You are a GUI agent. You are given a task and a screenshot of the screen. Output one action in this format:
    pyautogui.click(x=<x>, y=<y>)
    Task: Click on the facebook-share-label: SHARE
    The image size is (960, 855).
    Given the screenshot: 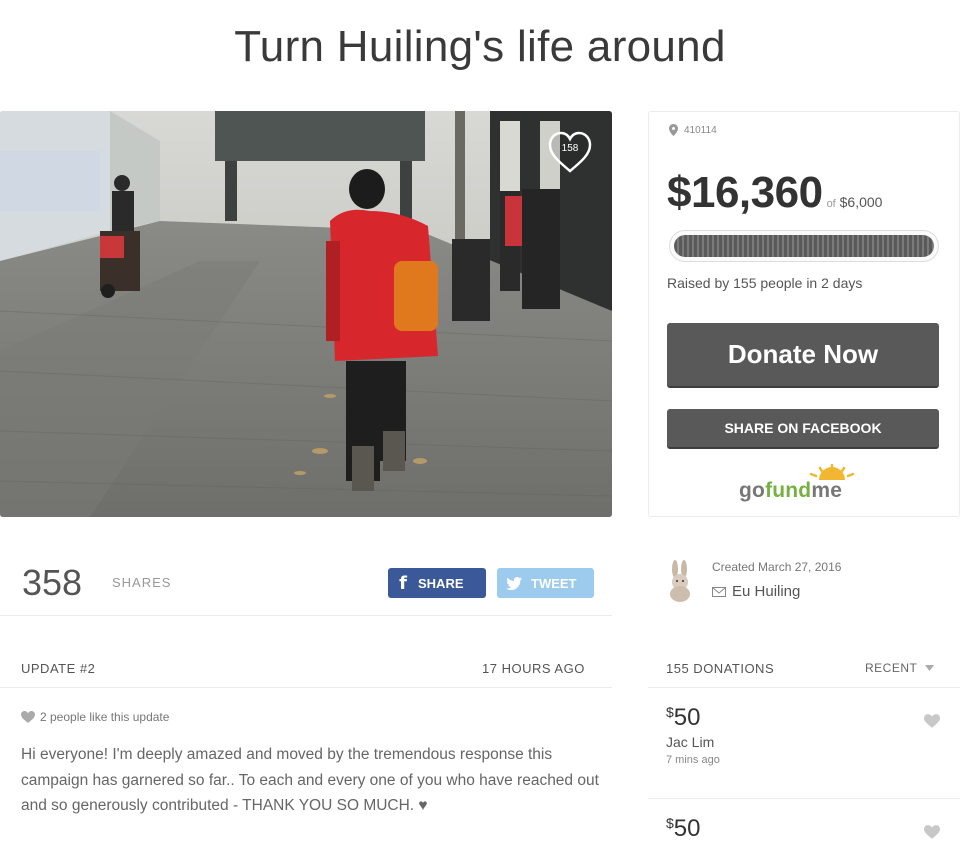 What is the action you would take?
    pyautogui.click(x=441, y=583)
    